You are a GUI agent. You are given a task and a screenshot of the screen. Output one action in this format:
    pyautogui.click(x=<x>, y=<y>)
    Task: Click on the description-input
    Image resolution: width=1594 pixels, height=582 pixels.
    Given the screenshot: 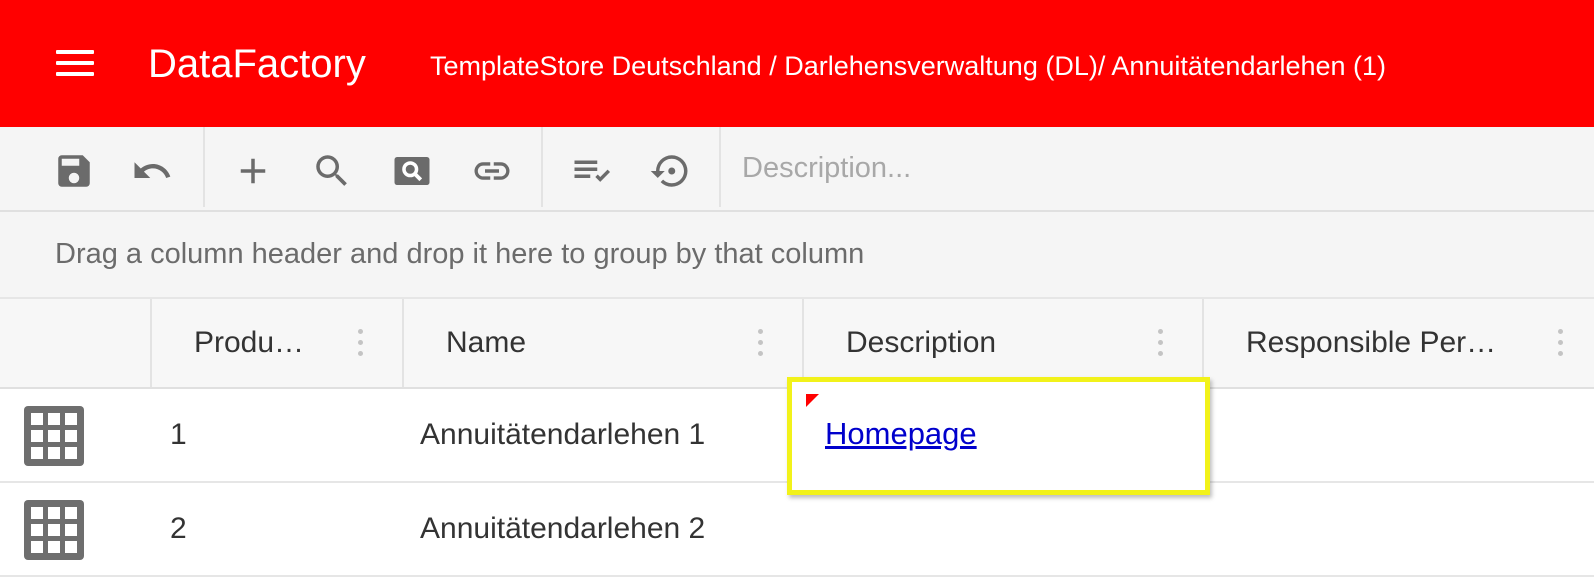 What is the action you would take?
    pyautogui.click(x=1152, y=168)
    